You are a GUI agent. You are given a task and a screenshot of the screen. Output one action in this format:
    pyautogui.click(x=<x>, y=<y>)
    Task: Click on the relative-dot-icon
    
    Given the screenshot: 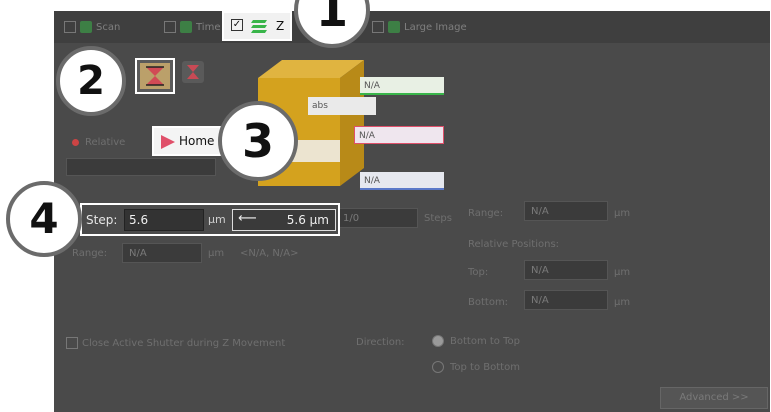 What is the action you would take?
    pyautogui.click(x=75, y=142)
    